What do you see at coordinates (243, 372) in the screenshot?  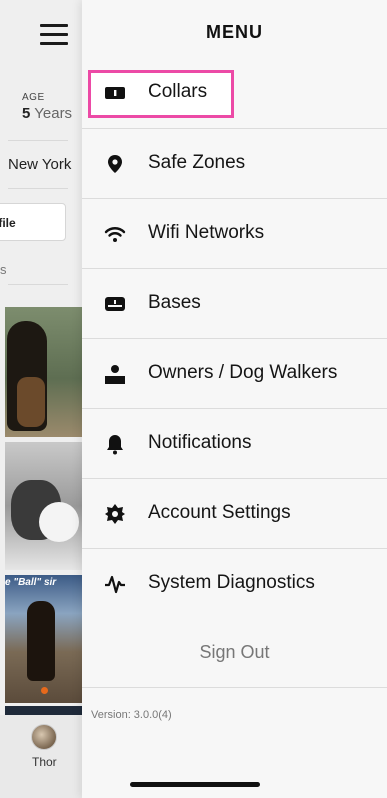 I see `menu-item-label: Owners / Dog Walkers` at bounding box center [243, 372].